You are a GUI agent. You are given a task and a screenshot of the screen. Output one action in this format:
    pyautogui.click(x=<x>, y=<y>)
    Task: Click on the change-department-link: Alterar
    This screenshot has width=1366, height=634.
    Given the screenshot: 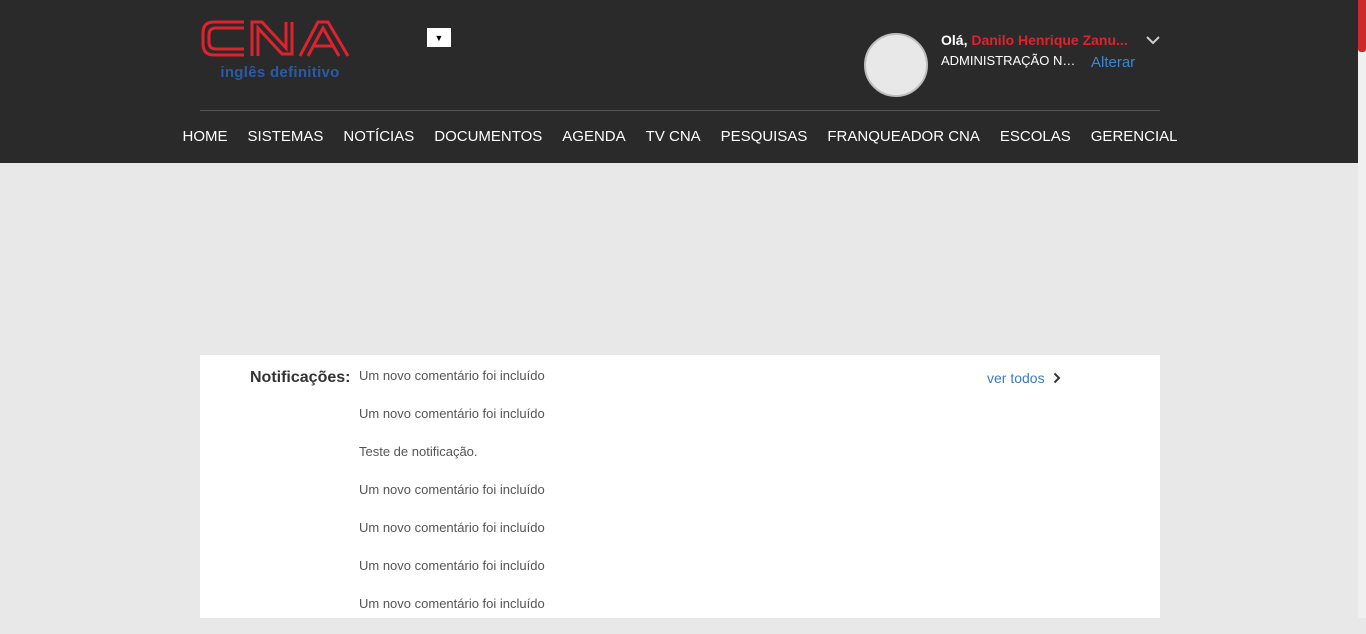 What is the action you would take?
    pyautogui.click(x=1113, y=62)
    